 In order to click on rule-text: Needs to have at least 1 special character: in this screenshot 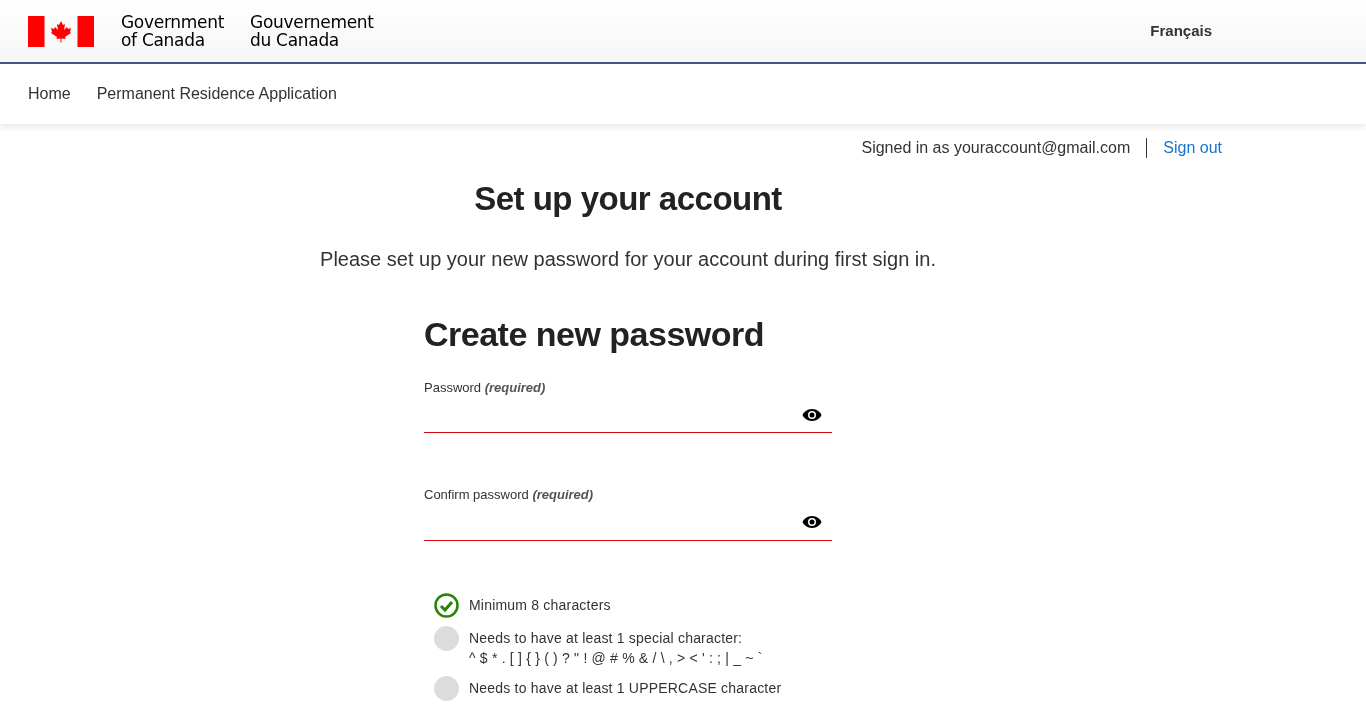, I will do `click(606, 638)`.